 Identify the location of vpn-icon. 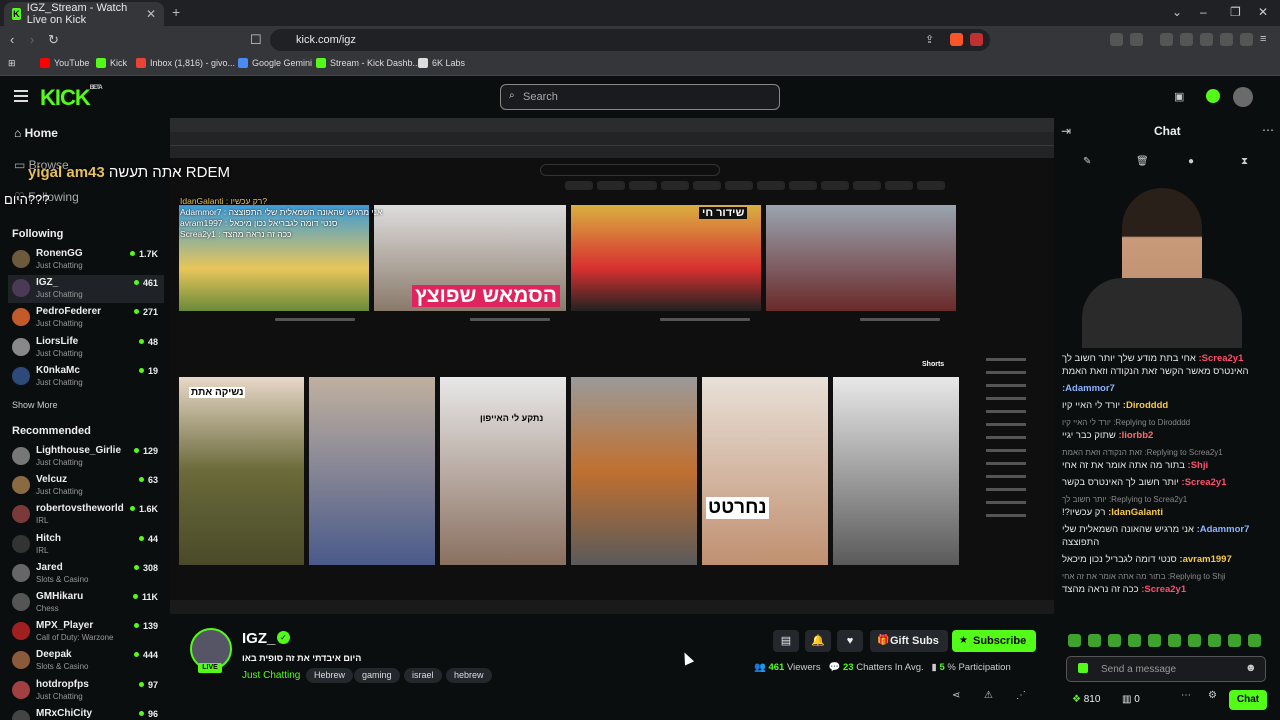
(1246, 39).